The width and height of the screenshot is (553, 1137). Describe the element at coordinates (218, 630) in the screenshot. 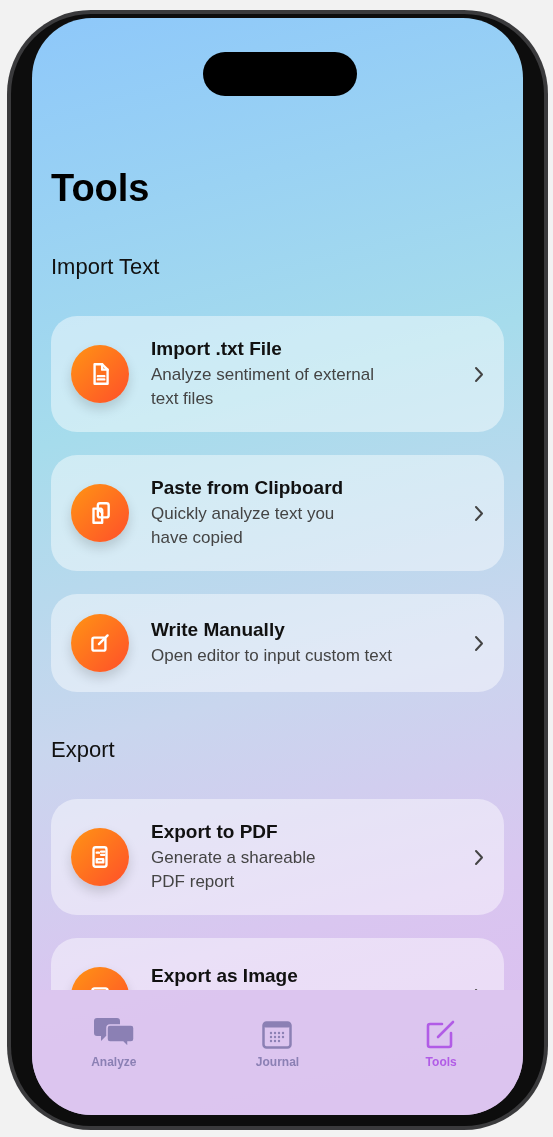

I see `card-title: Write Manually` at that location.